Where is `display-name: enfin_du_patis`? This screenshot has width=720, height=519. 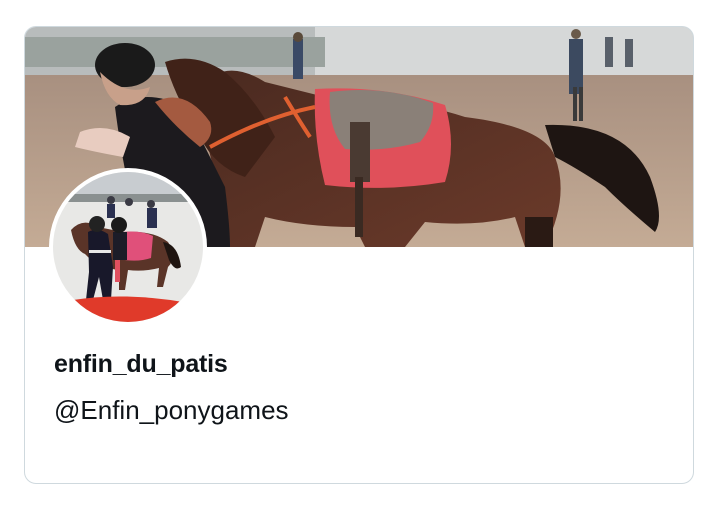
display-name: enfin_du_patis is located at coordinates (141, 364).